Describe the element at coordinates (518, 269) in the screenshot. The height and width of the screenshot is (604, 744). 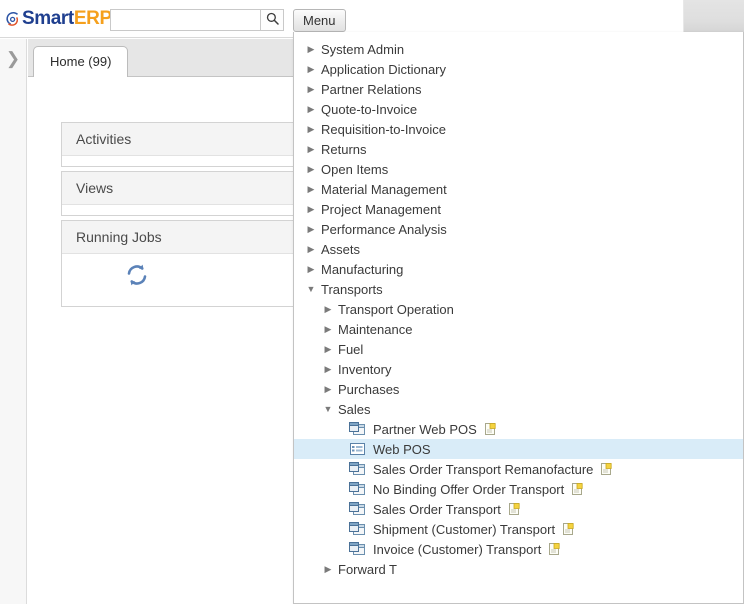
I see `menu-item-manufacturing: ▶ Manufacturing` at that location.